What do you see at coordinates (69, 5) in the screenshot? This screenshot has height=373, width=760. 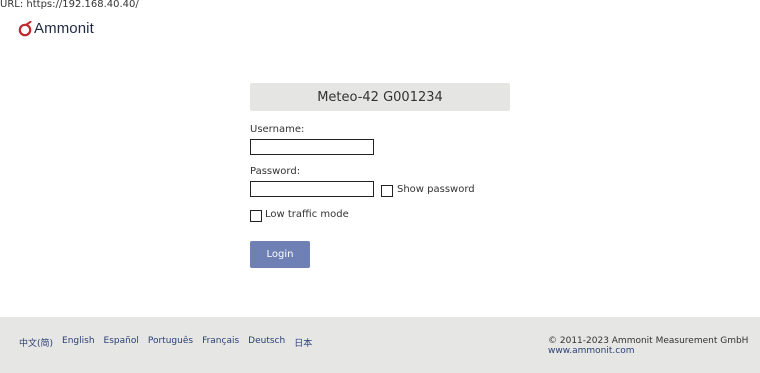 I see `url-text: URL: https://192.168.40.40/` at bounding box center [69, 5].